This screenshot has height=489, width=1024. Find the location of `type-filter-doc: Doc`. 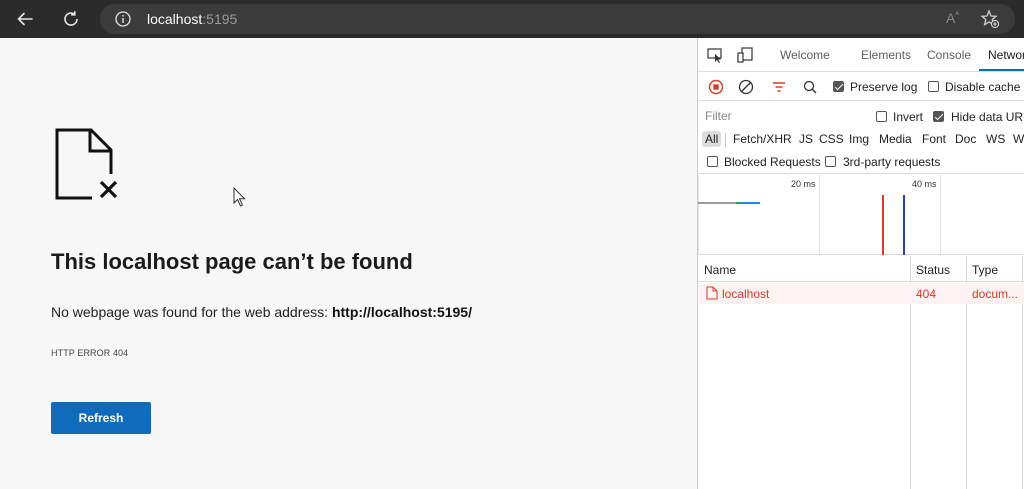

type-filter-doc: Doc is located at coordinates (965, 139).